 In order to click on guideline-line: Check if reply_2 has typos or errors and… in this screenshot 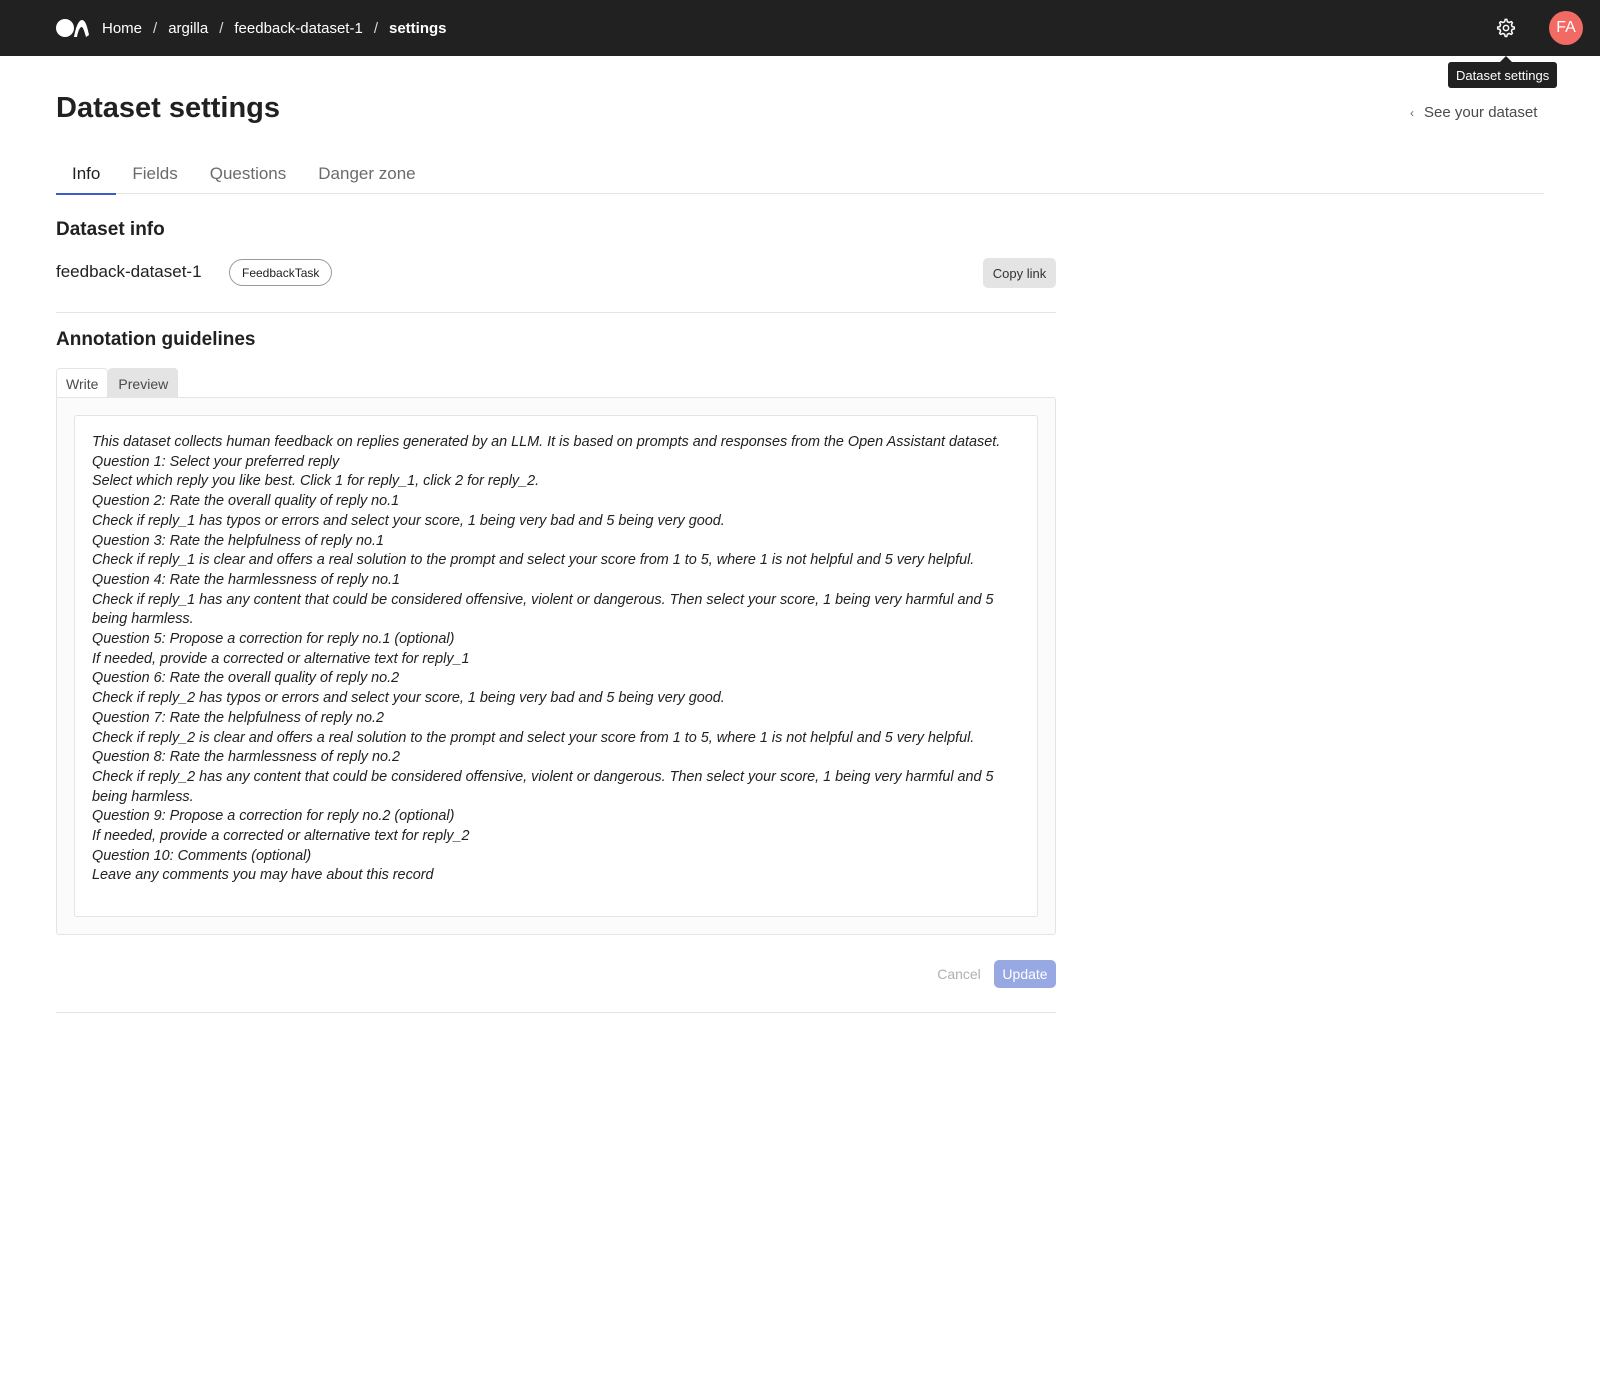, I will do `click(408, 698)`.